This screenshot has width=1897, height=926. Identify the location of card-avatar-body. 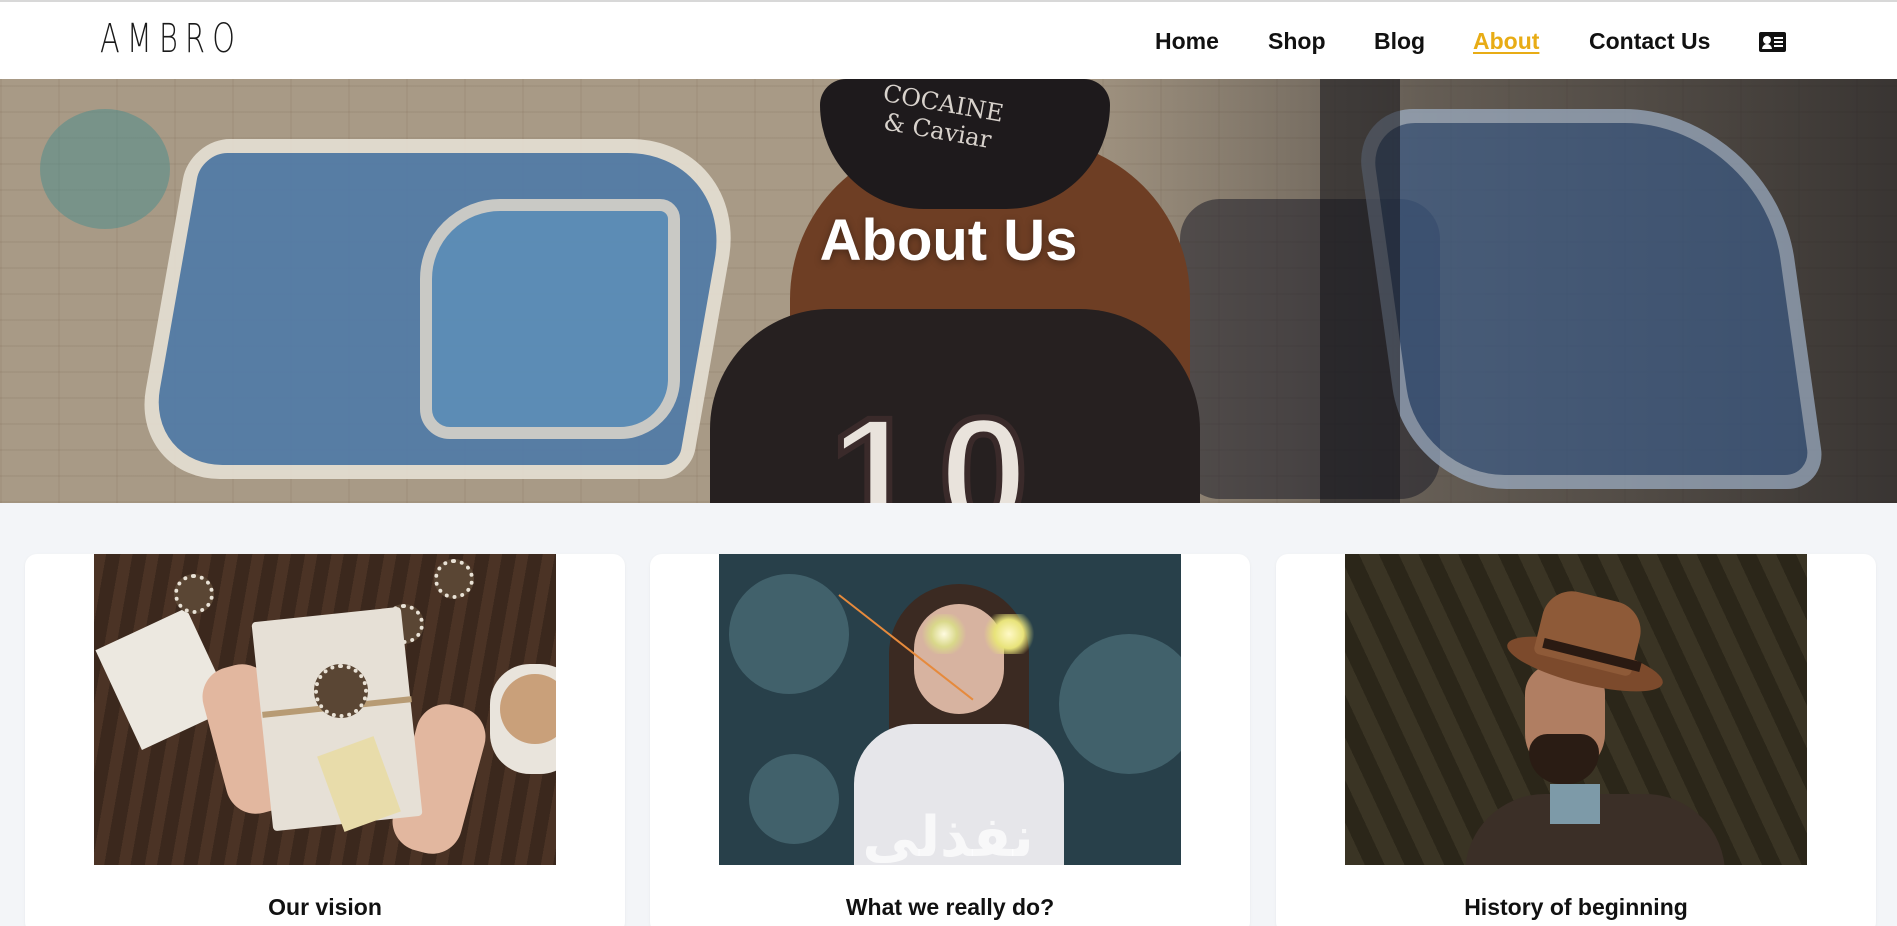
(1767, 46).